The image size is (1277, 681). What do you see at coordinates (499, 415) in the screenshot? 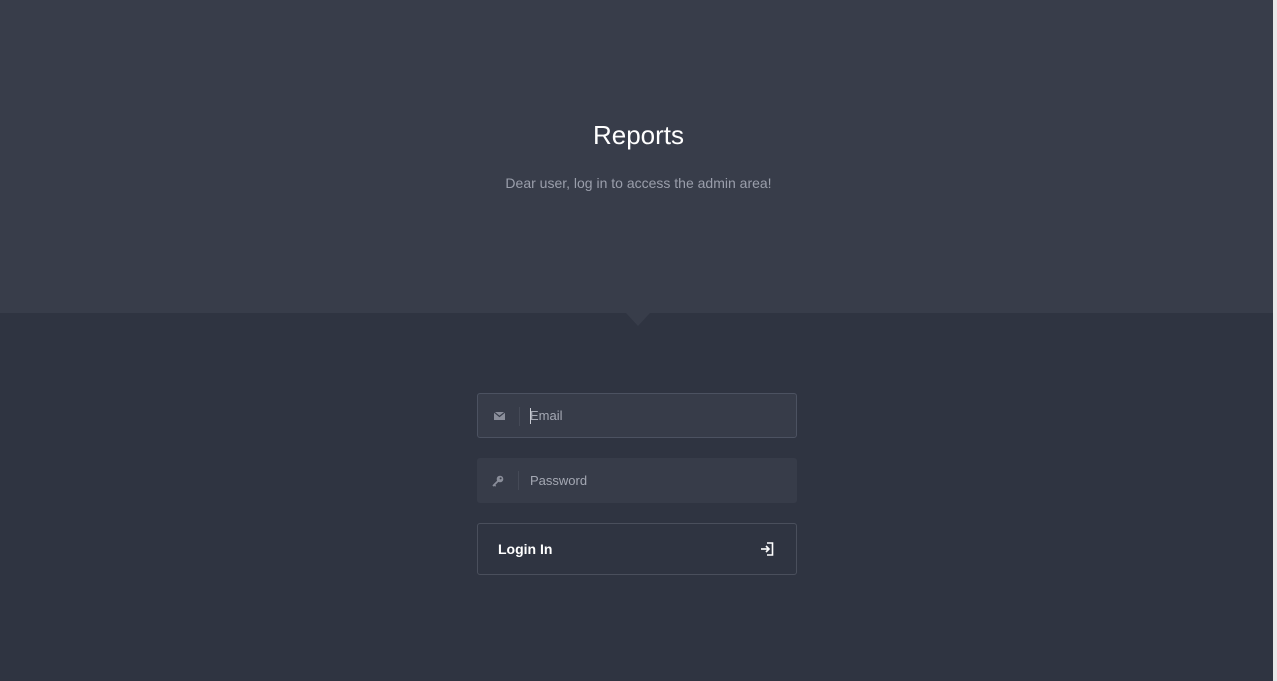
I see `envelope-icon` at bounding box center [499, 415].